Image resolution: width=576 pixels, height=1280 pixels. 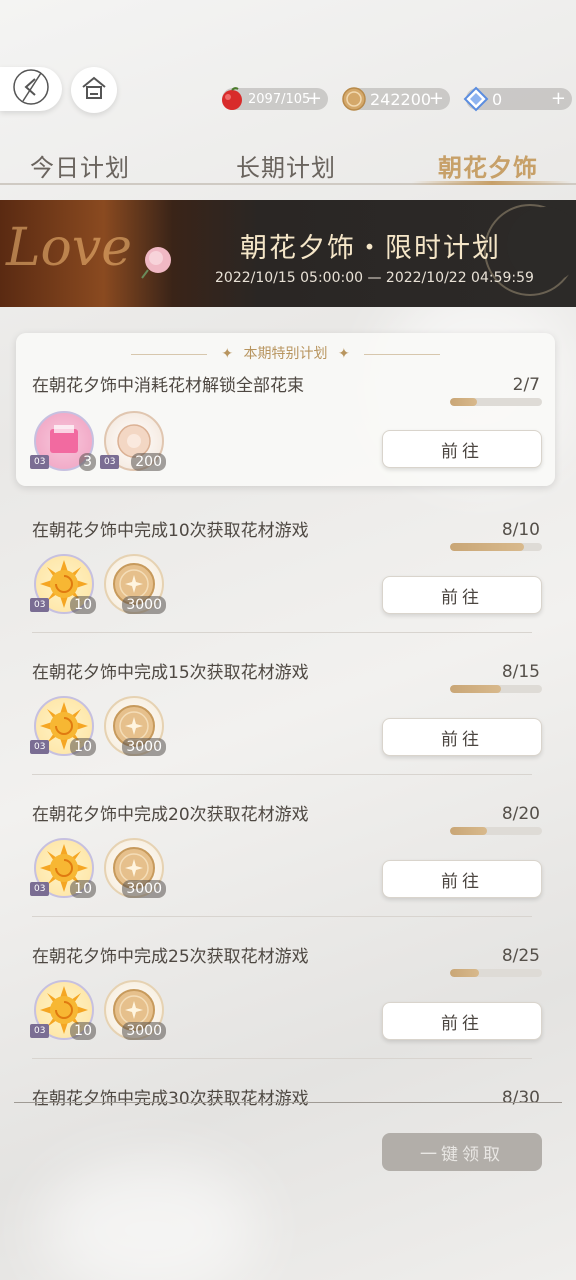 I want to click on back-button, so click(x=31, y=89).